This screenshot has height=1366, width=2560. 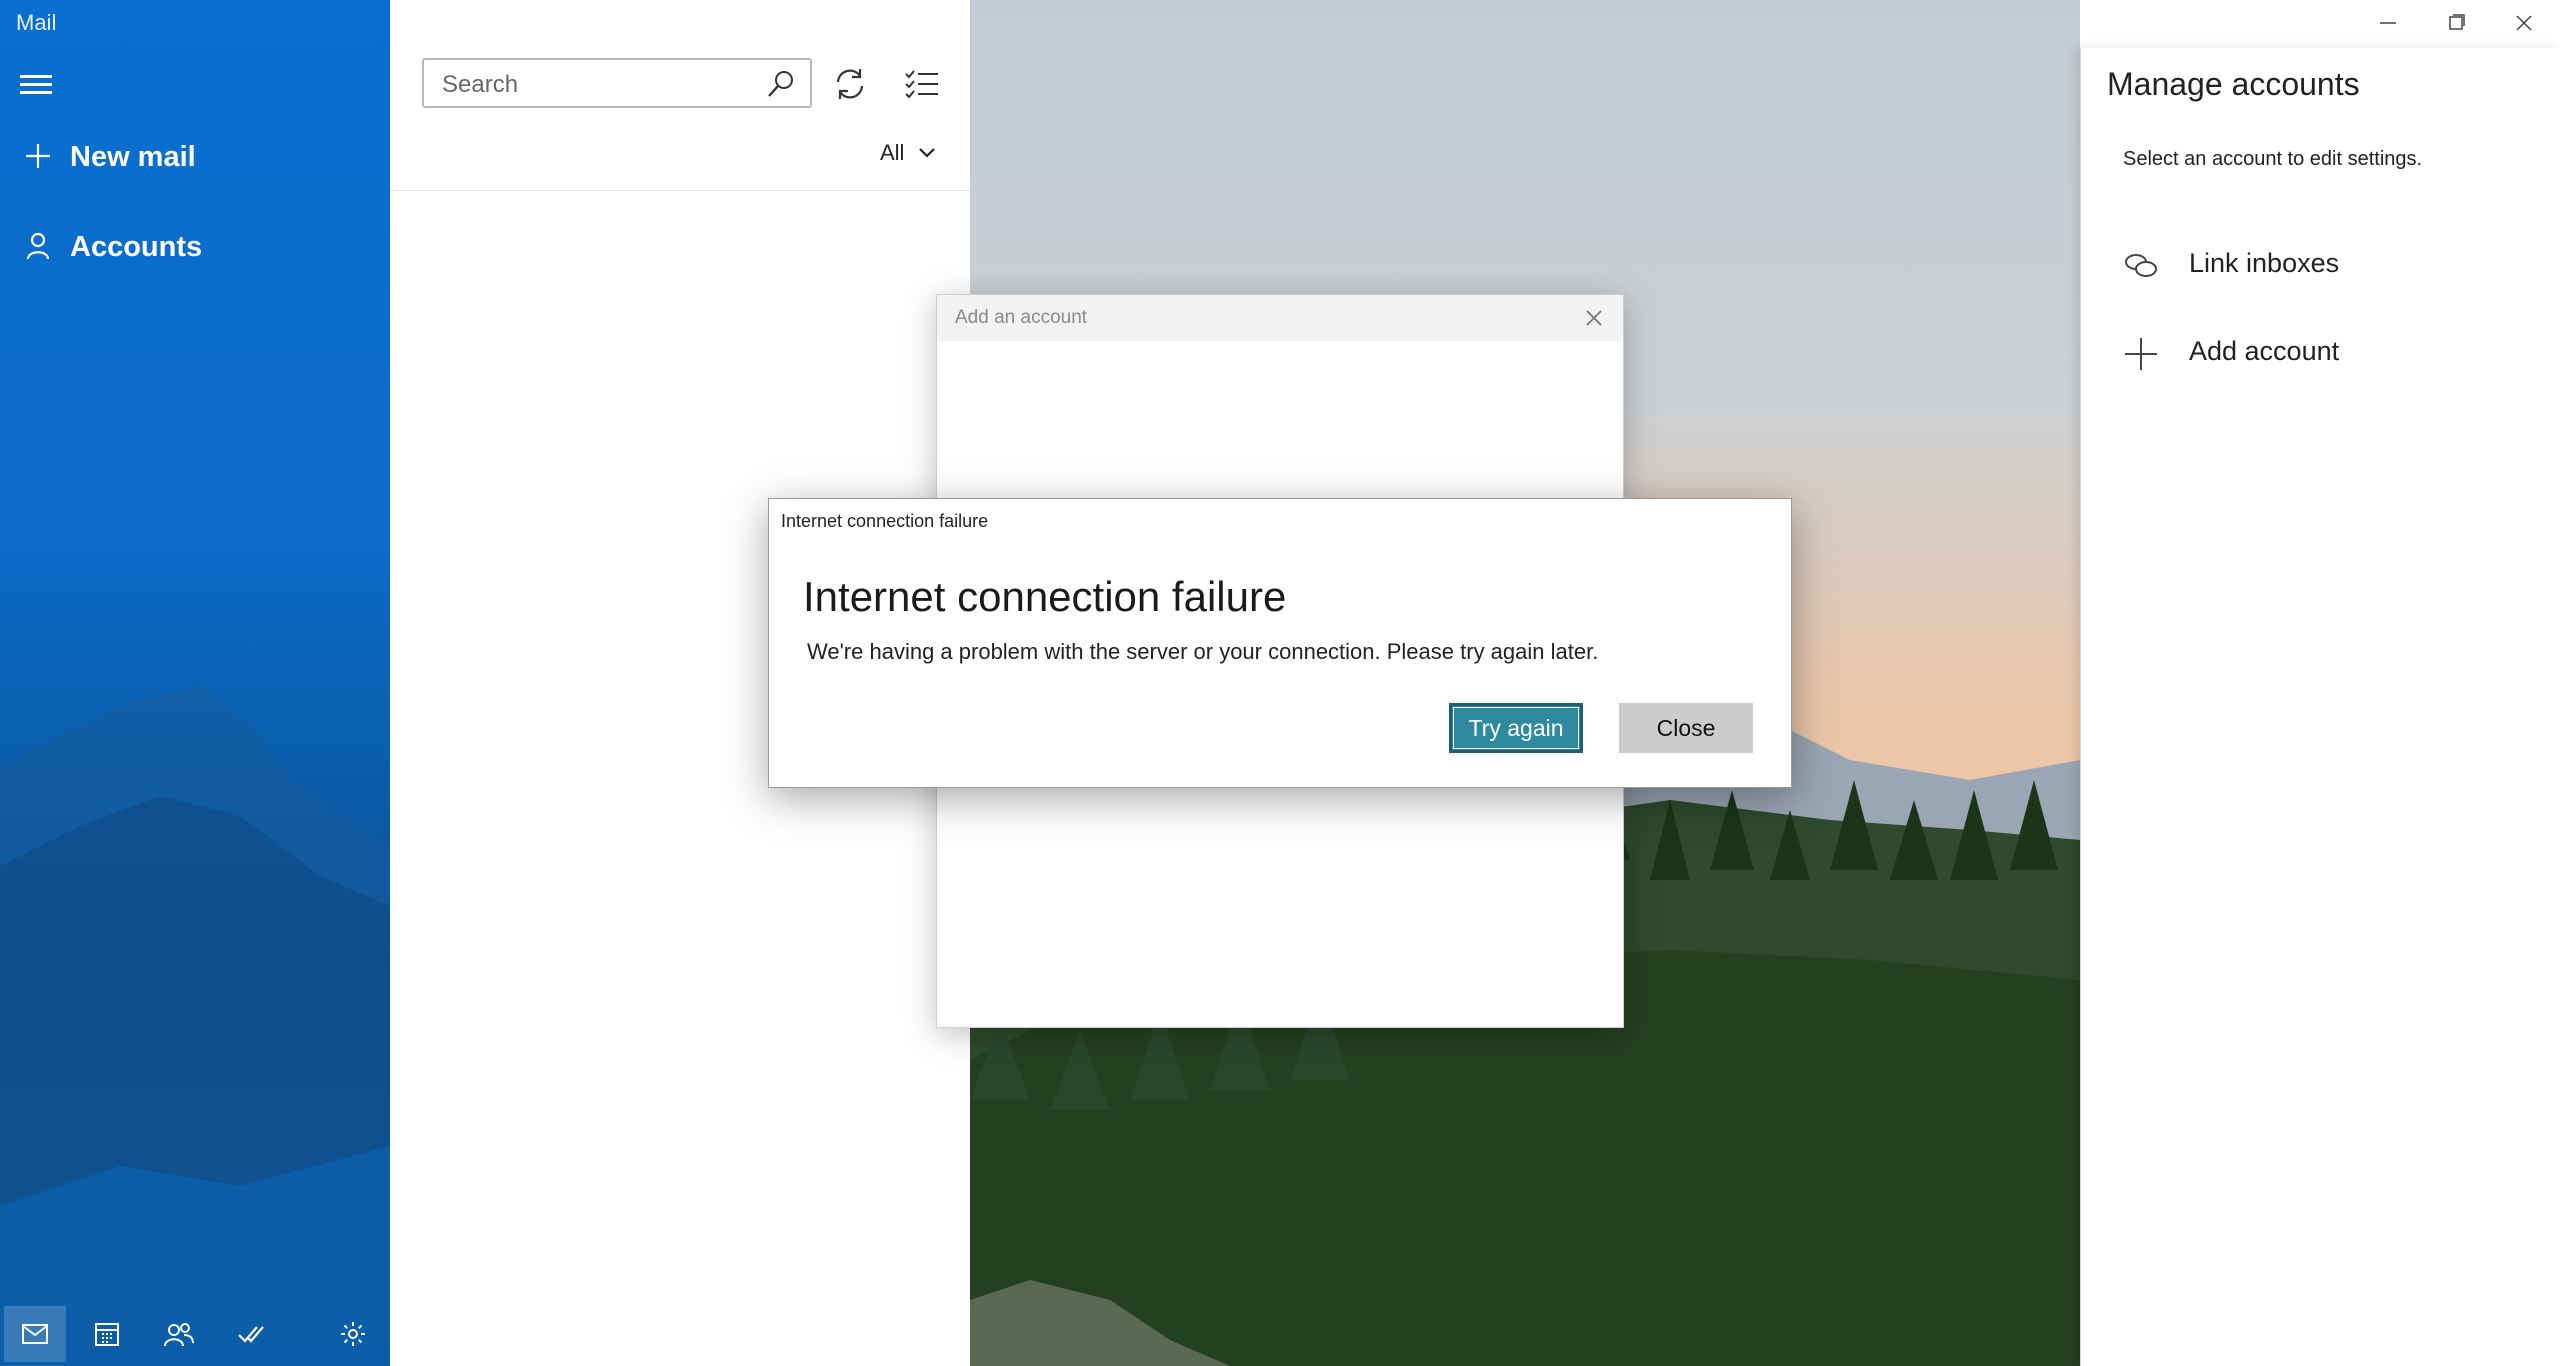 I want to click on new-mail-label: New mail, so click(x=133, y=156).